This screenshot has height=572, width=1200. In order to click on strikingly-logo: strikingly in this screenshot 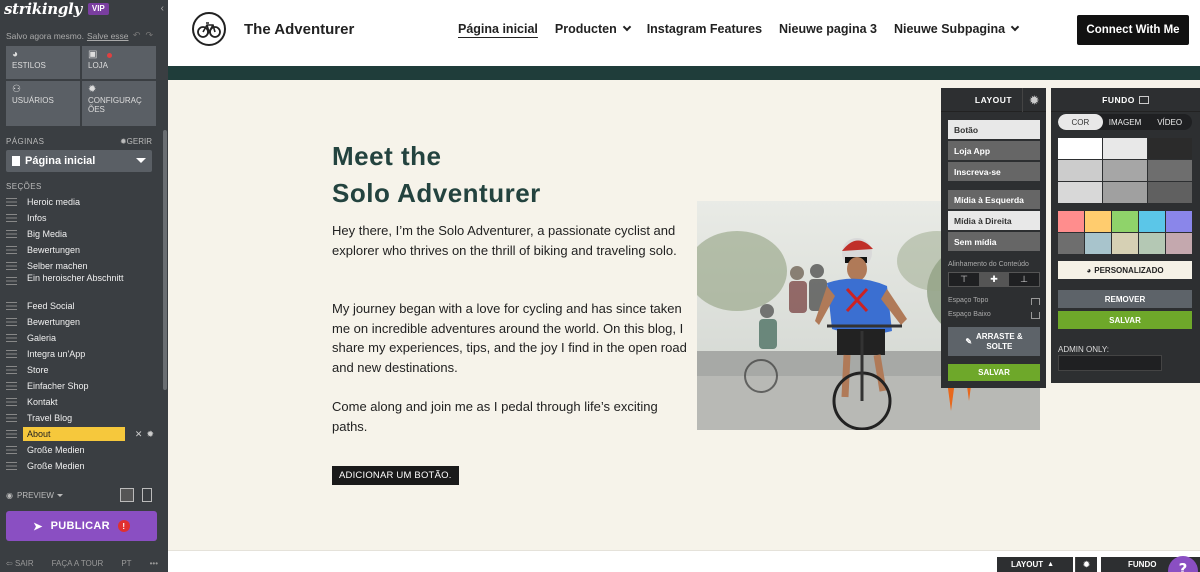, I will do `click(43, 9)`.